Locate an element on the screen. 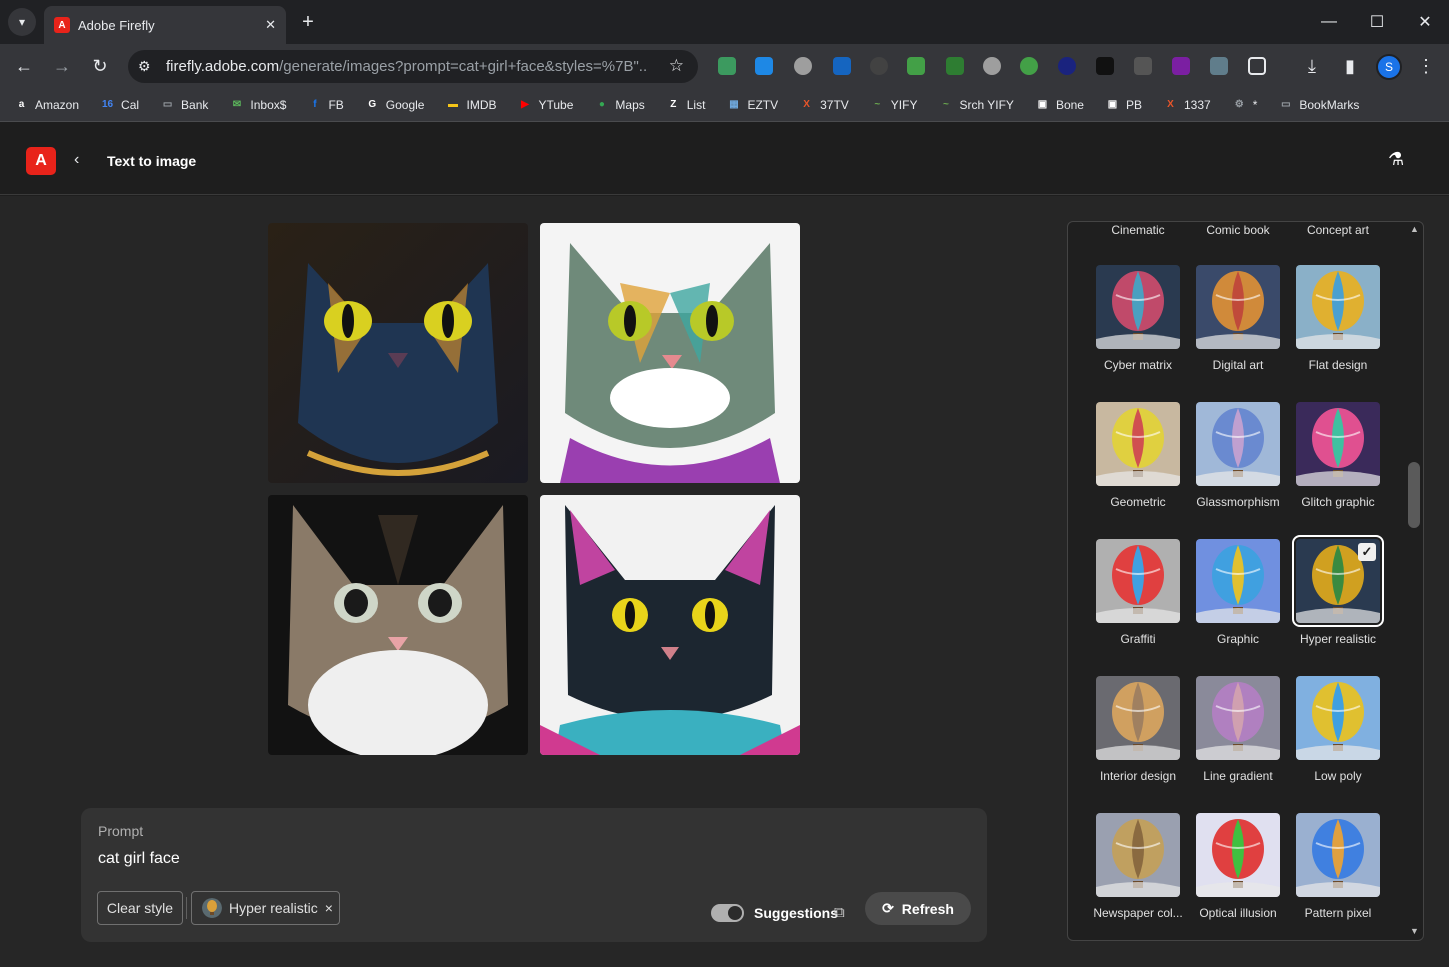 The height and width of the screenshot is (967, 1449). bookmark-item: X 1337 is located at coordinates (1187, 104).